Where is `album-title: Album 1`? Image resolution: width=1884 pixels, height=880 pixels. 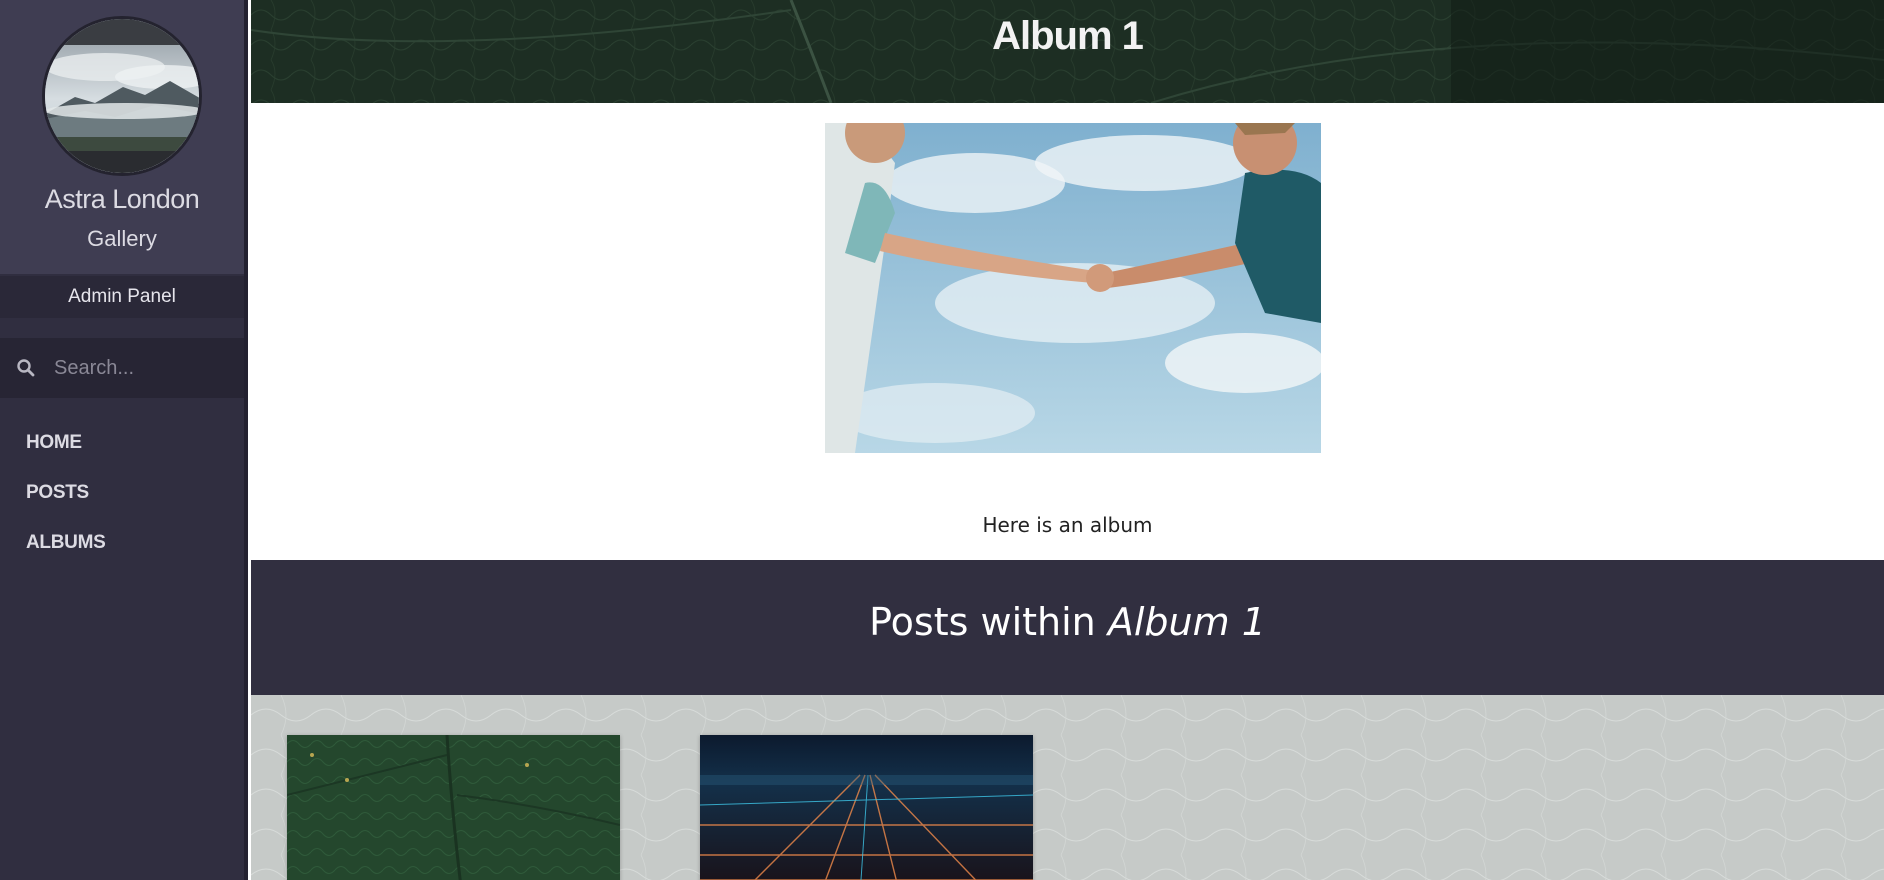
album-title: Album 1 is located at coordinates (1068, 36).